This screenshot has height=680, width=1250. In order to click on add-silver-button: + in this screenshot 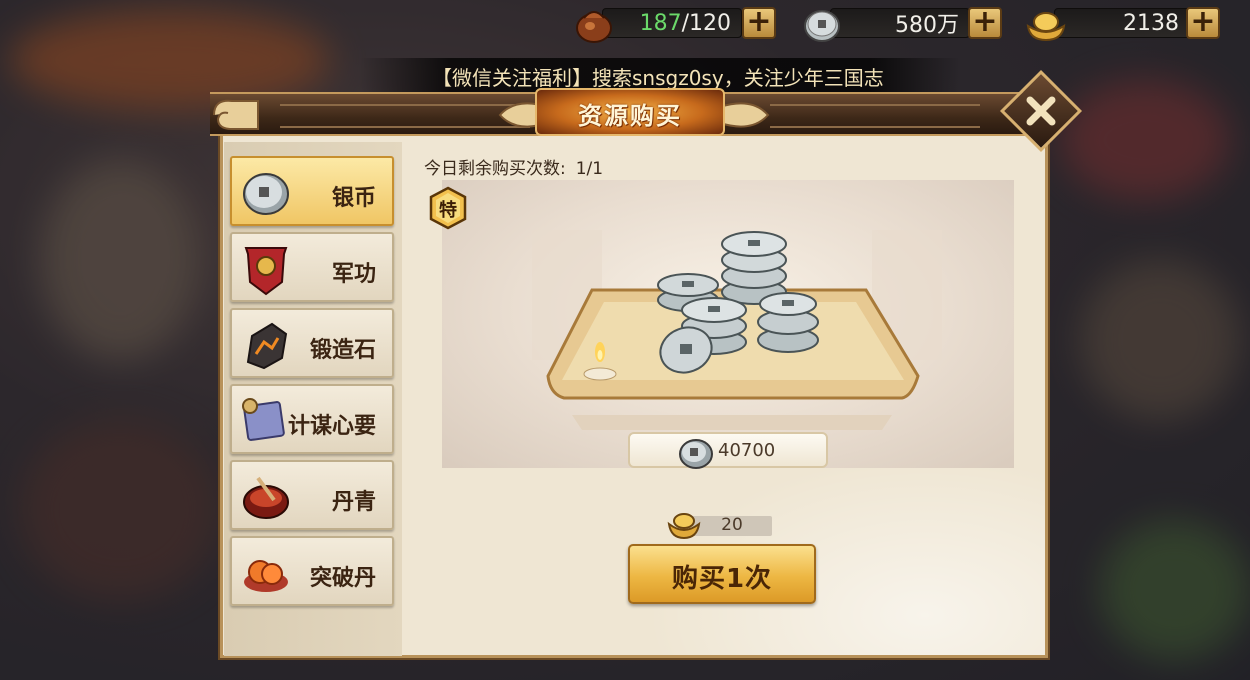, I will do `click(985, 23)`.